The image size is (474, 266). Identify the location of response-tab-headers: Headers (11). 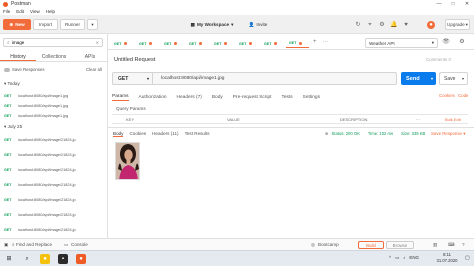
(165, 134).